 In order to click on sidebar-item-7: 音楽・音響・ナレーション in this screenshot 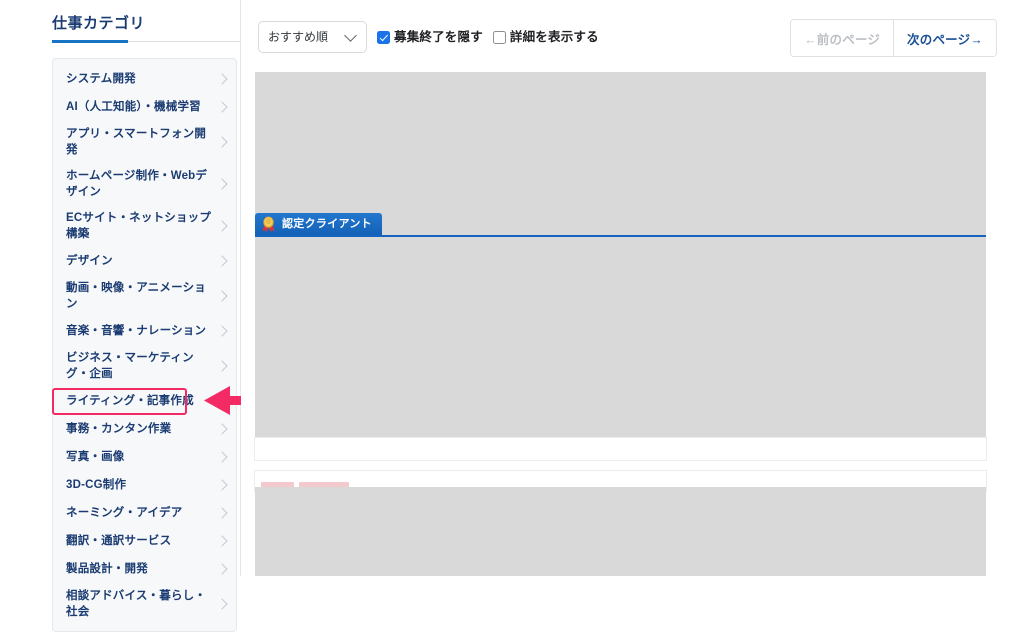, I will do `click(144, 331)`.